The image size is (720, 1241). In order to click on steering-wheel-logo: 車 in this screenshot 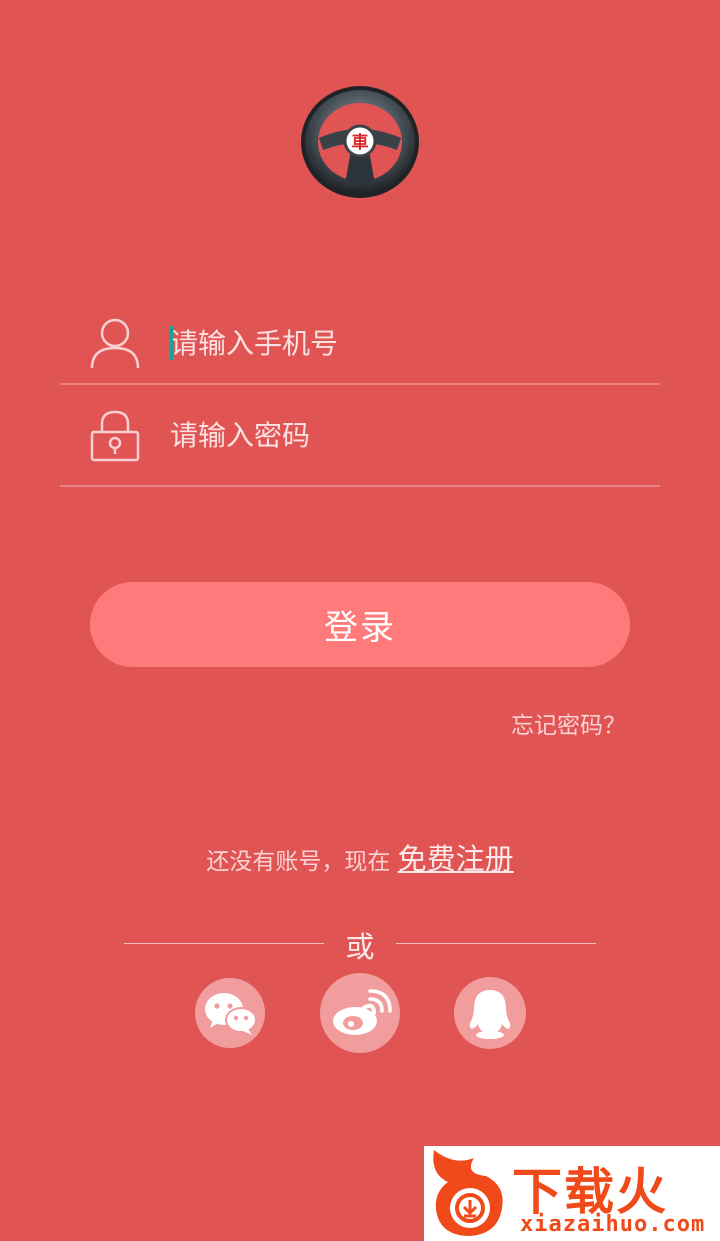, I will do `click(360, 142)`.